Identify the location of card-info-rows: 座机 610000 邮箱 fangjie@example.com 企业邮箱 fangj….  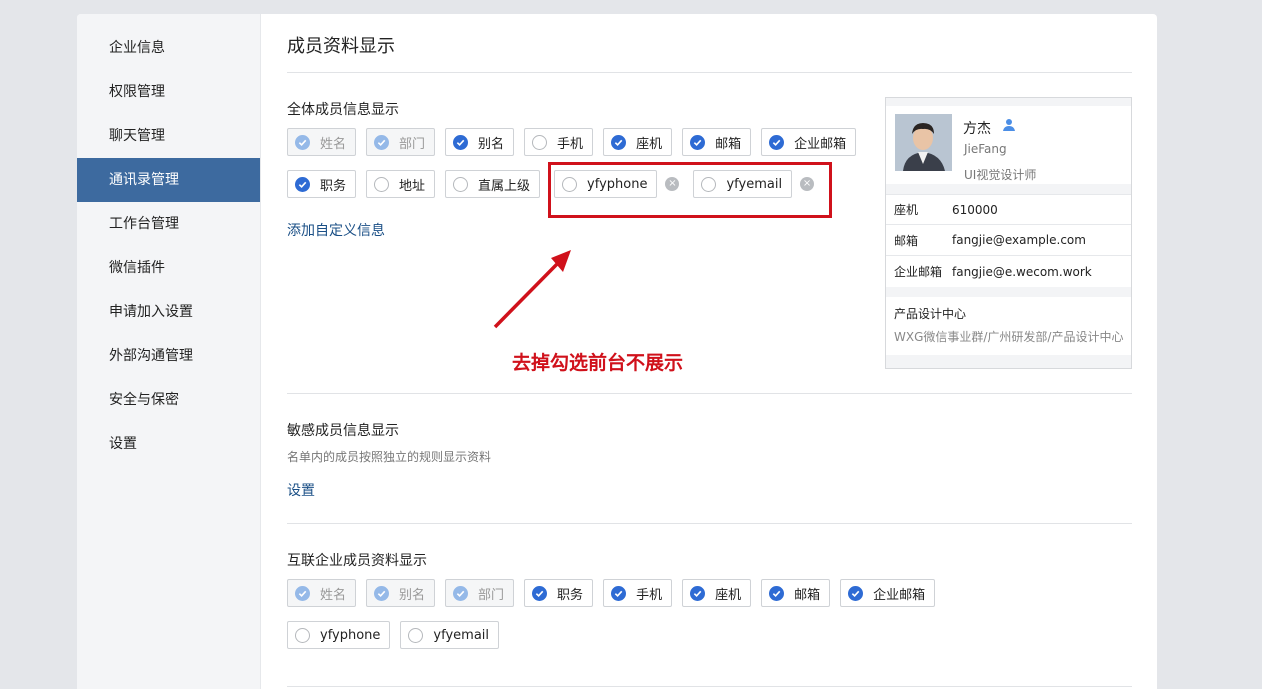
(1008, 240).